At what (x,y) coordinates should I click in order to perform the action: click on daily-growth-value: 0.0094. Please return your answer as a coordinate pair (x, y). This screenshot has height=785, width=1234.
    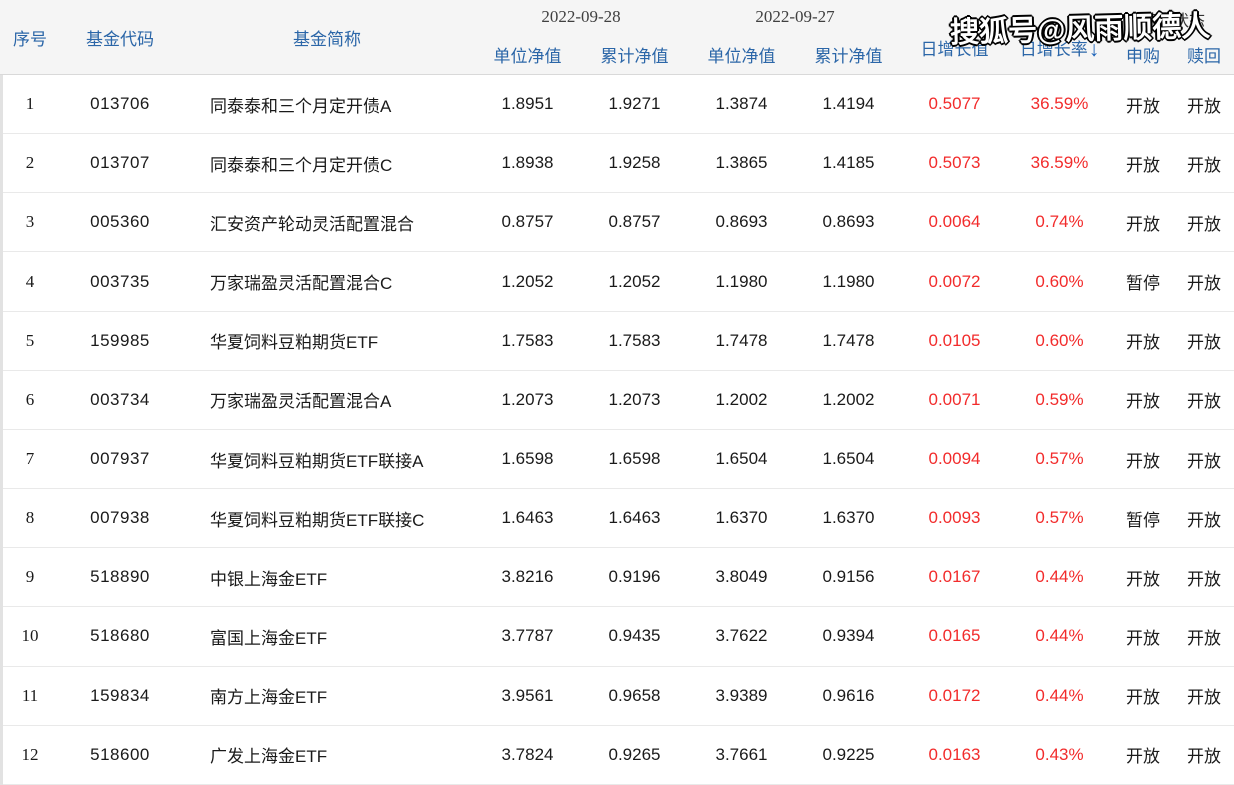
    Looking at the image, I should click on (954, 459).